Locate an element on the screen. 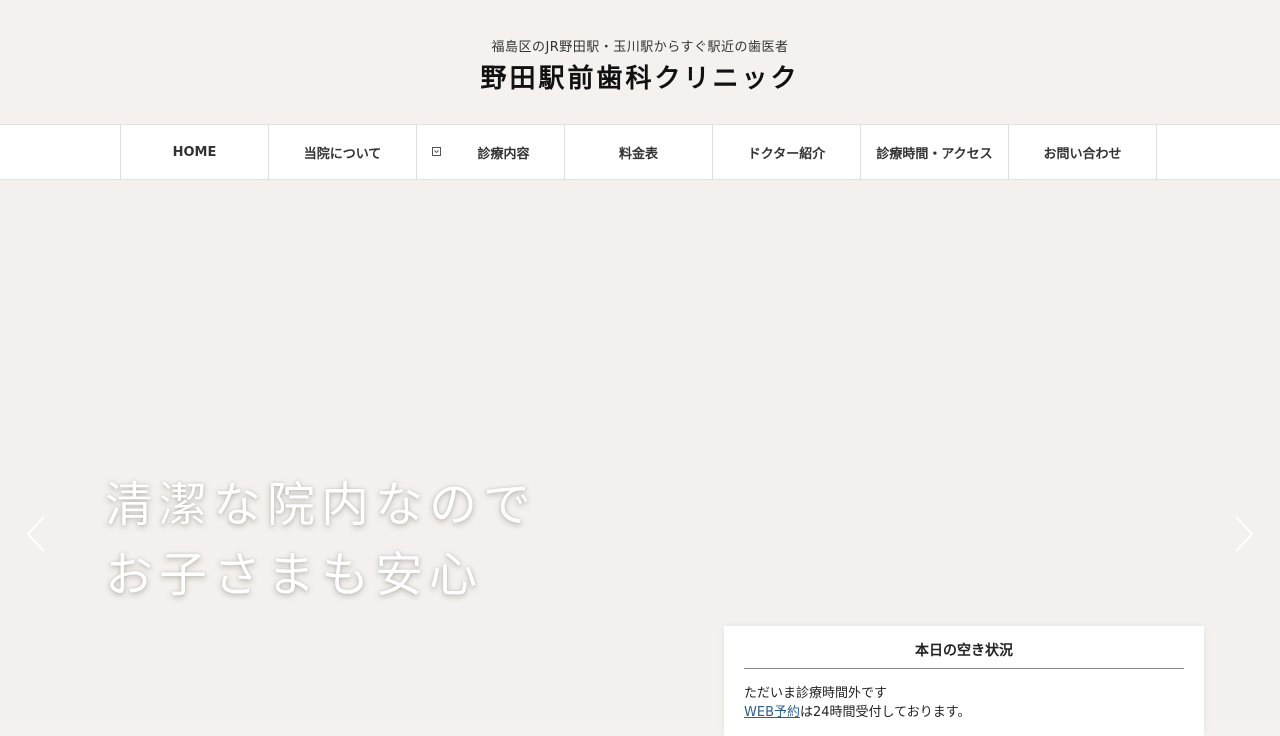 The image size is (1280, 736). nav-item-hours-access: 診療時間・アクセス is located at coordinates (935, 152).